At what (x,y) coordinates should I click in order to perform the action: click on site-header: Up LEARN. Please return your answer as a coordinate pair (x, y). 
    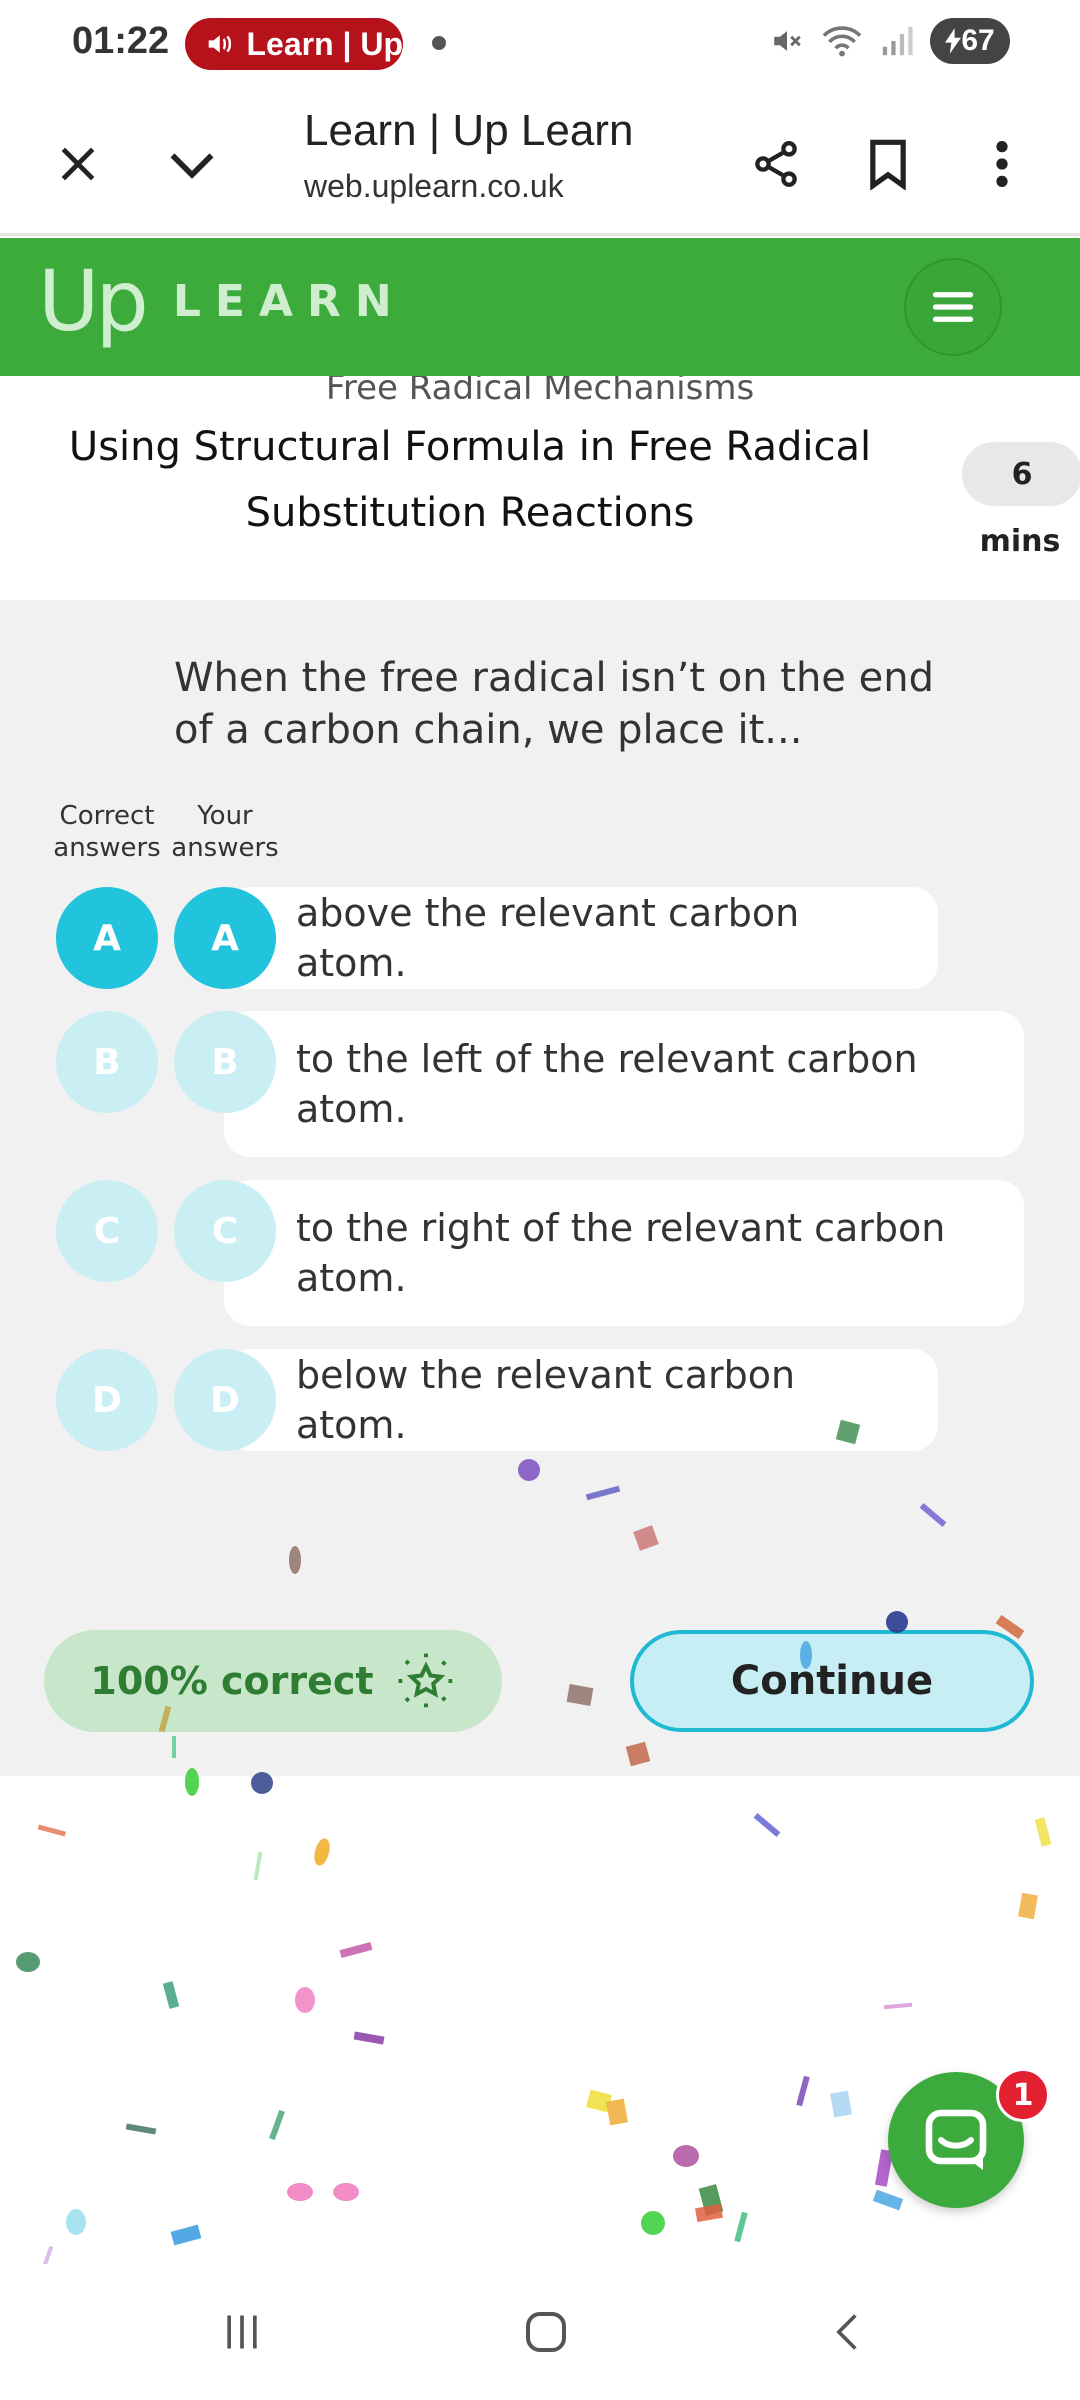
    Looking at the image, I should click on (540, 307).